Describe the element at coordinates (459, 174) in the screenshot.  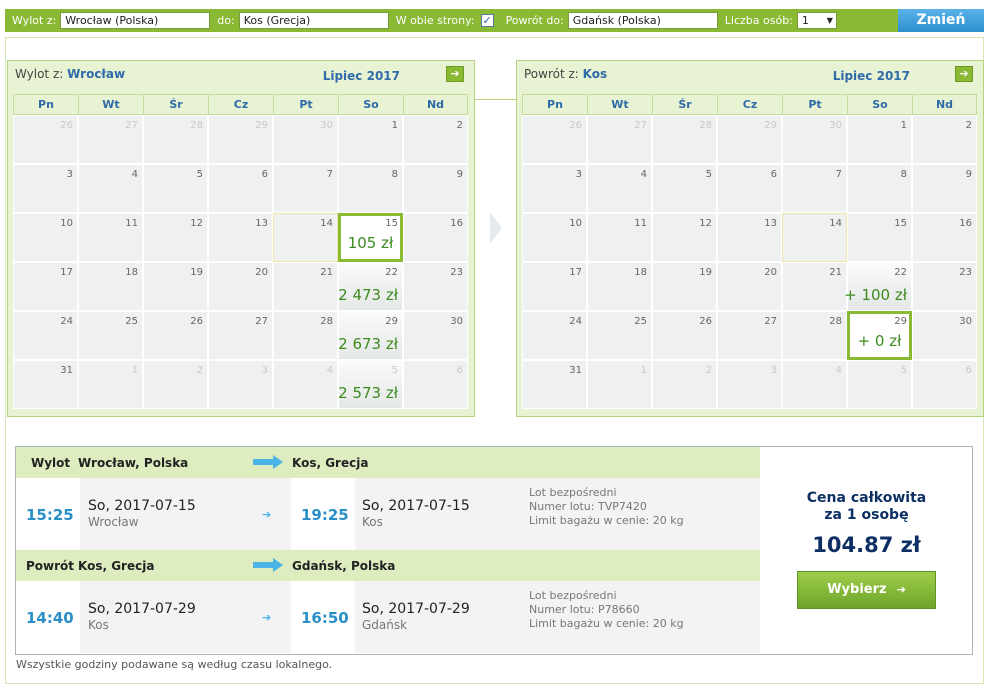
I see `day-number: 9` at that location.